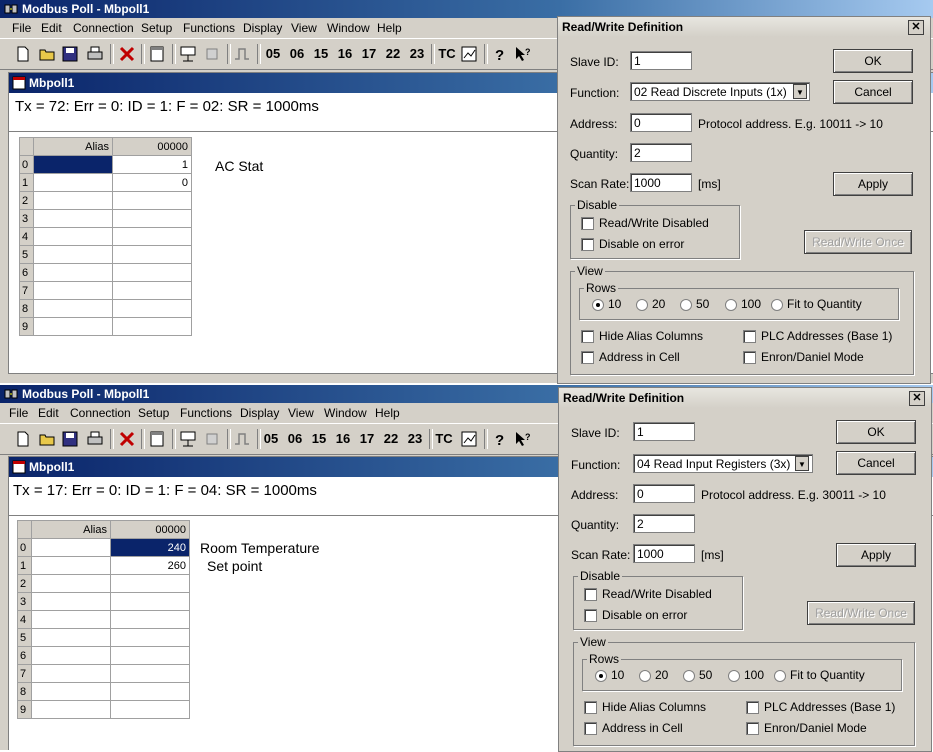 This screenshot has height=752, width=933. Describe the element at coordinates (661, 122) in the screenshot. I see `address-input: 0` at that location.